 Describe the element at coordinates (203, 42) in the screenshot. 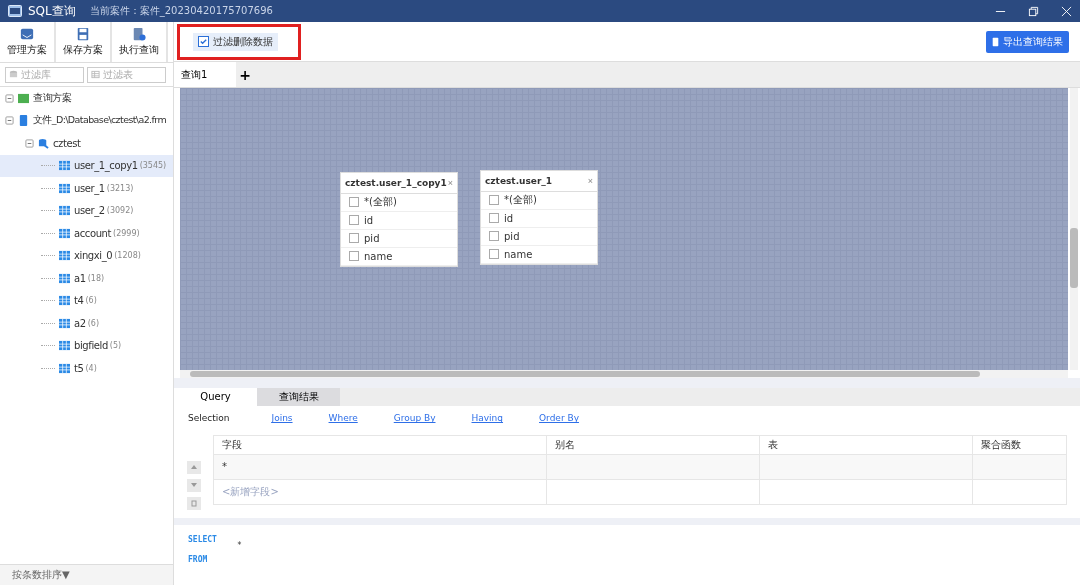

I see `check-icon` at that location.